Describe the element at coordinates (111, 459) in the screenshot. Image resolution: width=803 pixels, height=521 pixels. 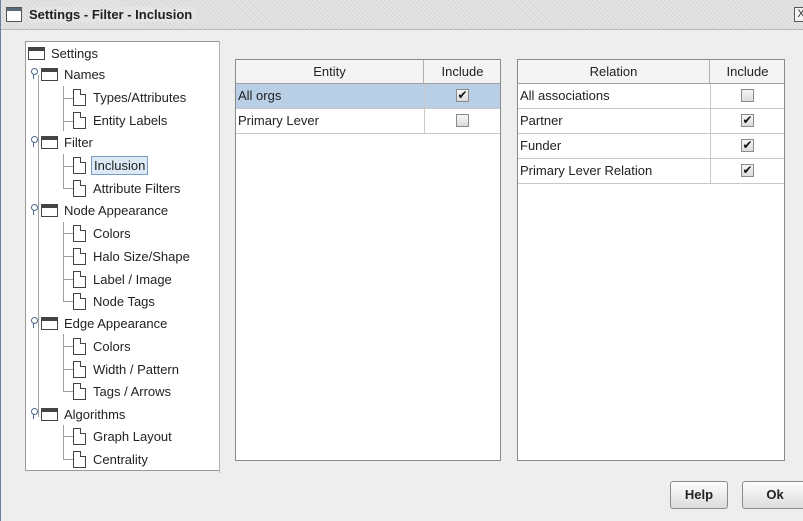
I see `tree-node-centrality: Centrality` at that location.